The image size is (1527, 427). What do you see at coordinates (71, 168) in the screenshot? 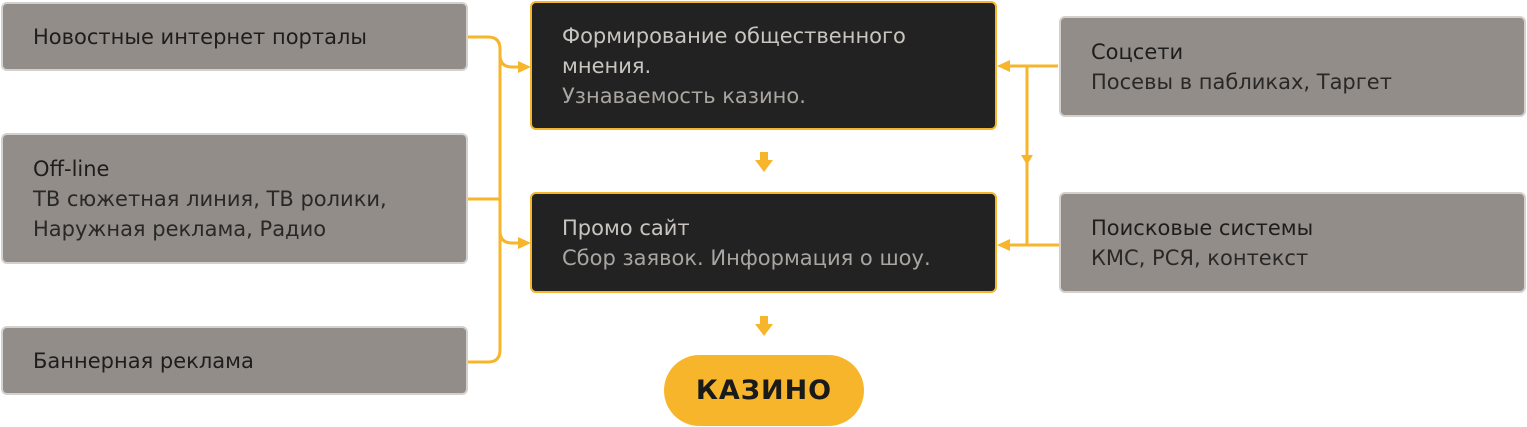
I see `offline-title: Off-line` at bounding box center [71, 168].